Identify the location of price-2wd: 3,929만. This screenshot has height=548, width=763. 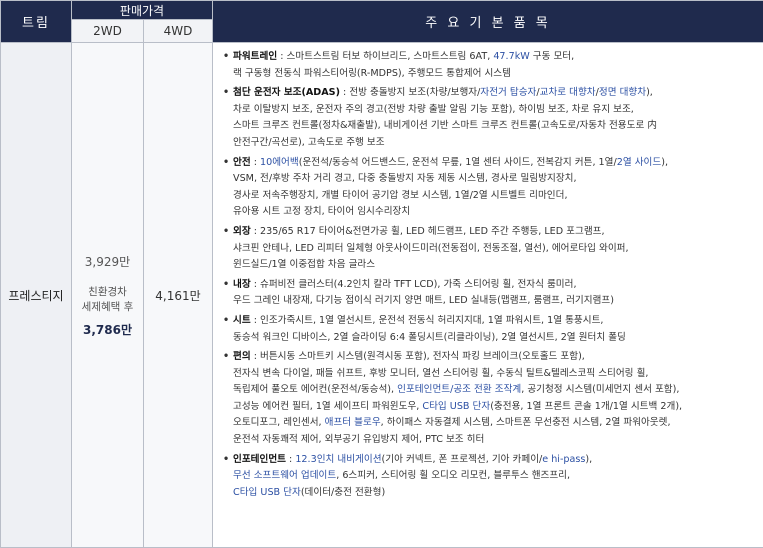
(107, 261).